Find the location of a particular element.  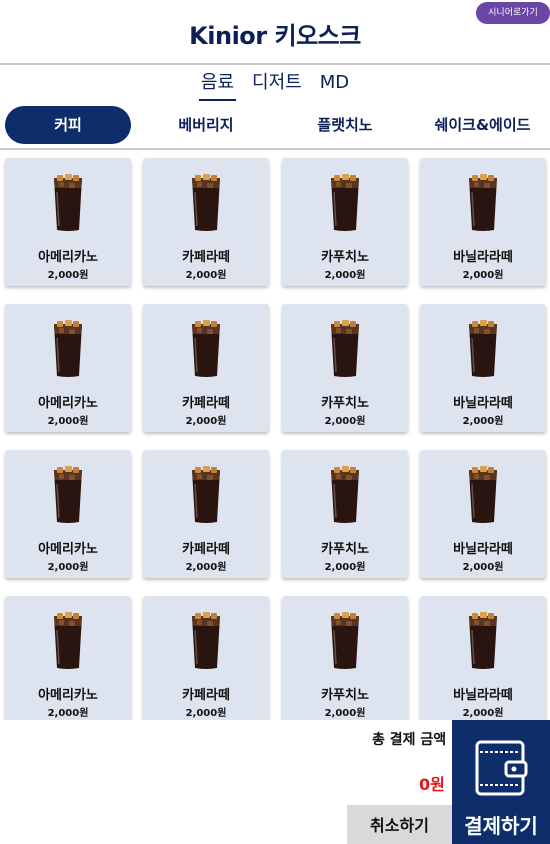

category-flatccino: 플랫치노 is located at coordinates (345, 125).